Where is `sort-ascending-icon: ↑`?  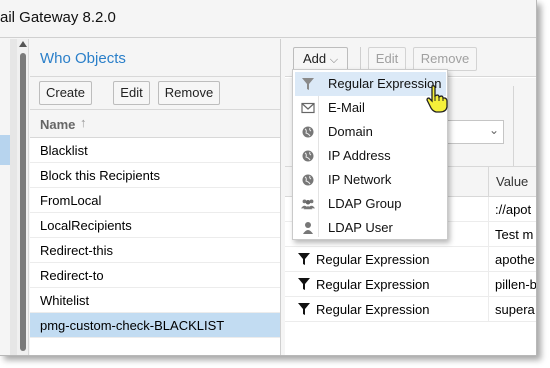
sort-ascending-icon: ↑ is located at coordinates (83, 122).